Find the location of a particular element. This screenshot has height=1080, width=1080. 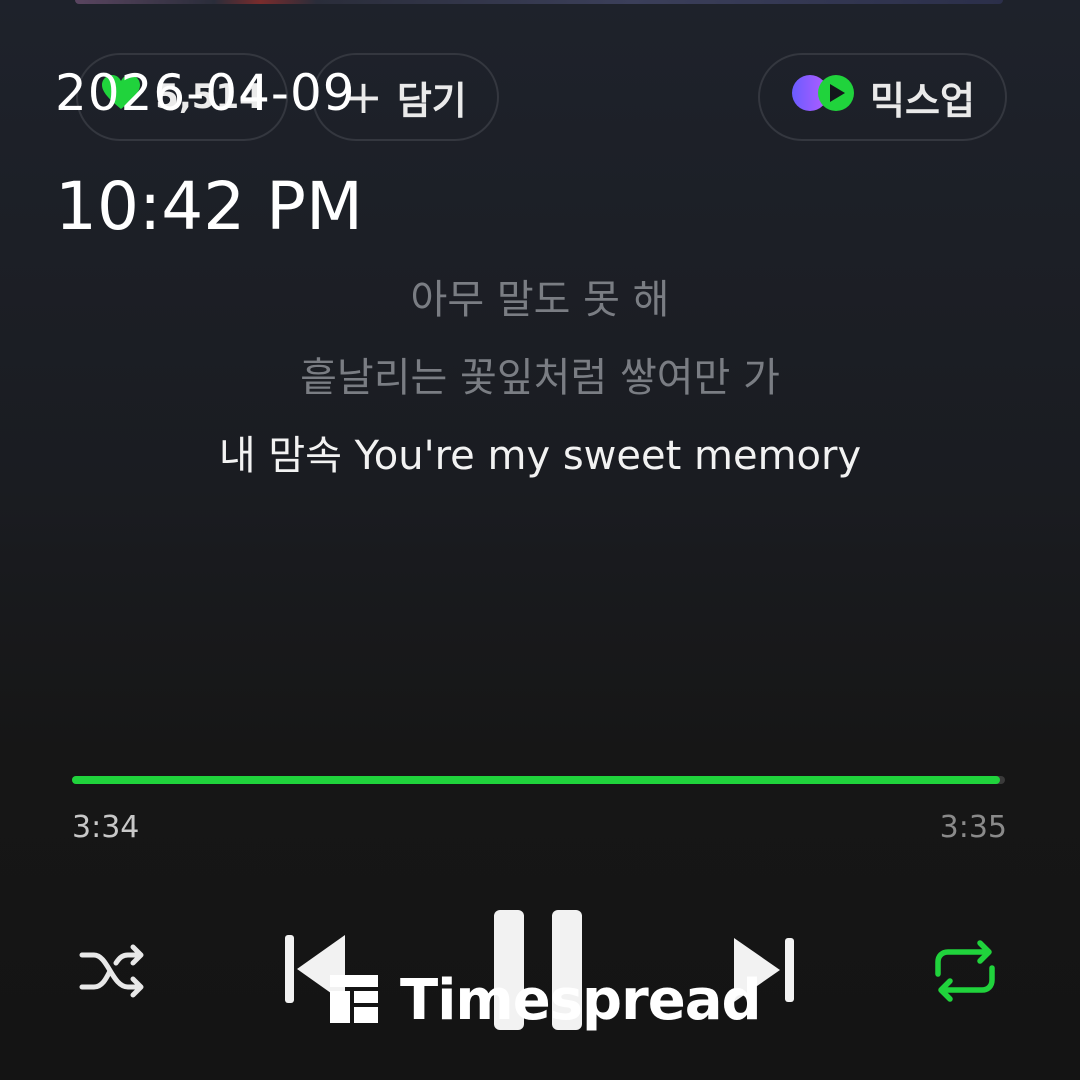

shuffle-icon is located at coordinates (113, 973).